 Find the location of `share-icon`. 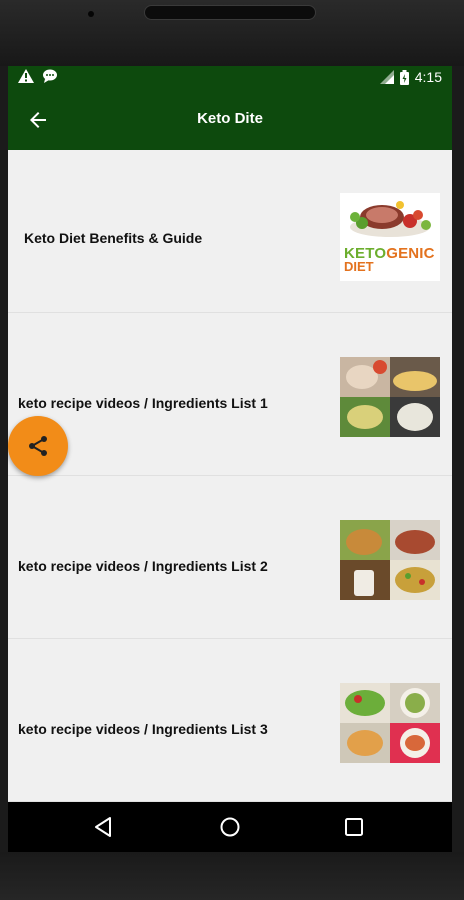

share-icon is located at coordinates (38, 446).